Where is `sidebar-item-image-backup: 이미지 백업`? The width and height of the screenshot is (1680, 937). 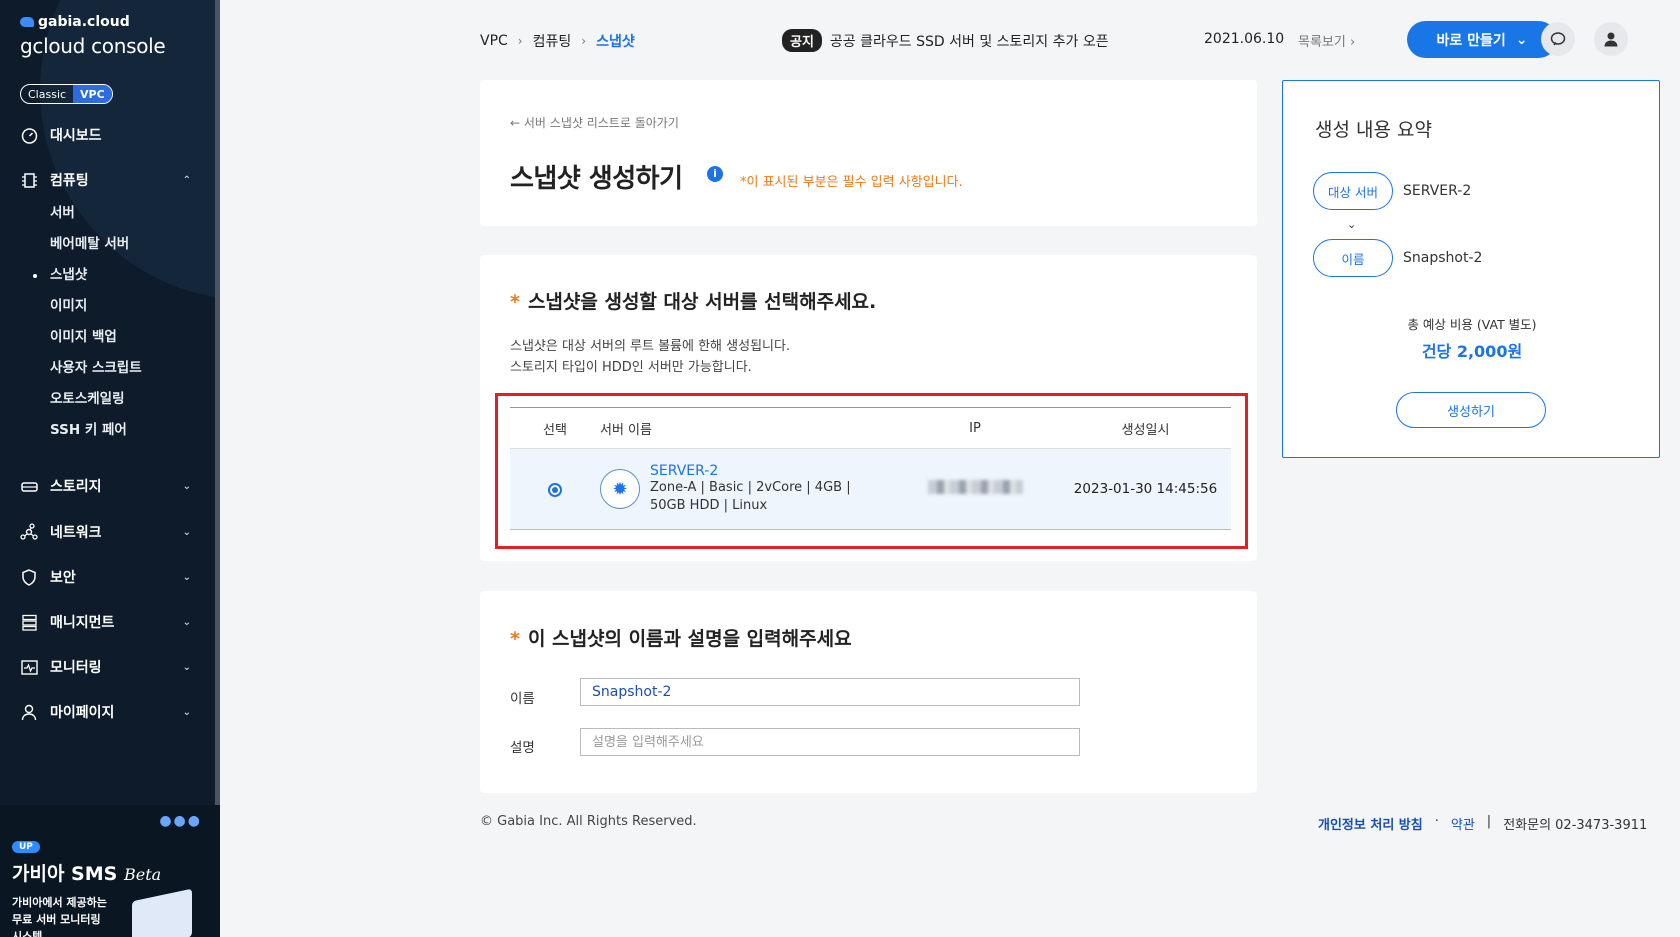 sidebar-item-image-backup: 이미지 백업 is located at coordinates (107, 337).